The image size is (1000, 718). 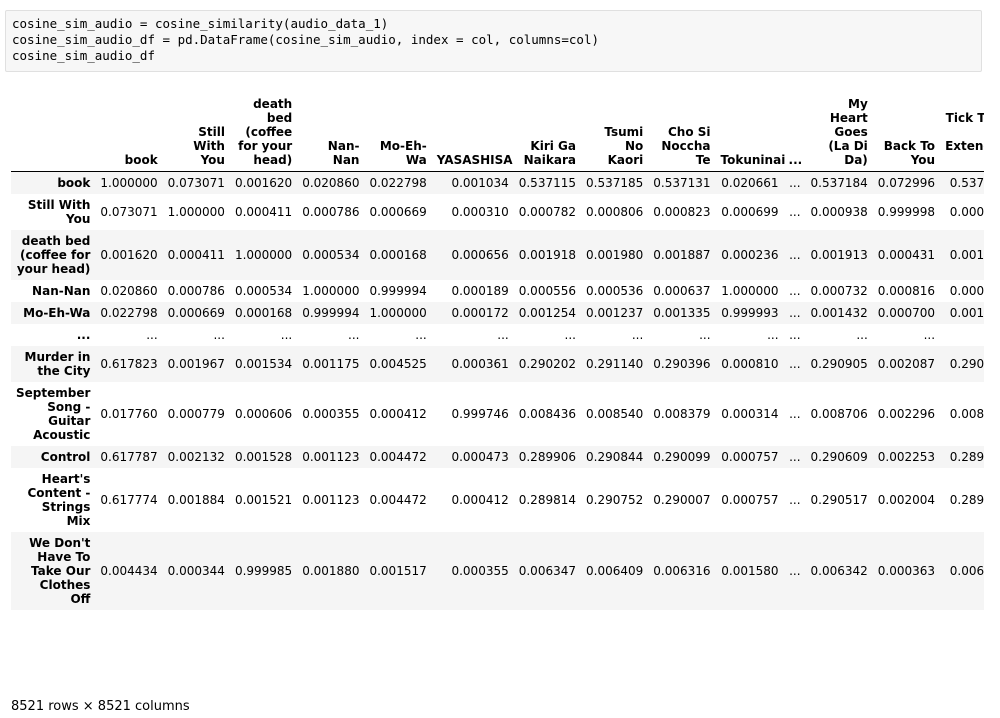 I want to click on table-cell: 0.001980, so click(x=615, y=255).